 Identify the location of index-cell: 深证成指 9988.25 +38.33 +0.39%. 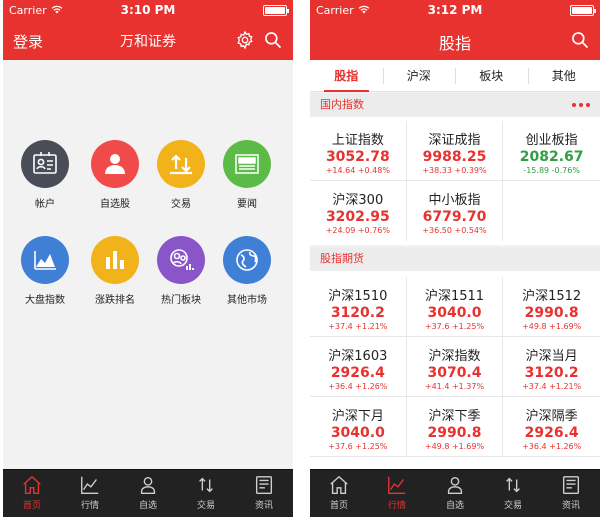
(455, 151).